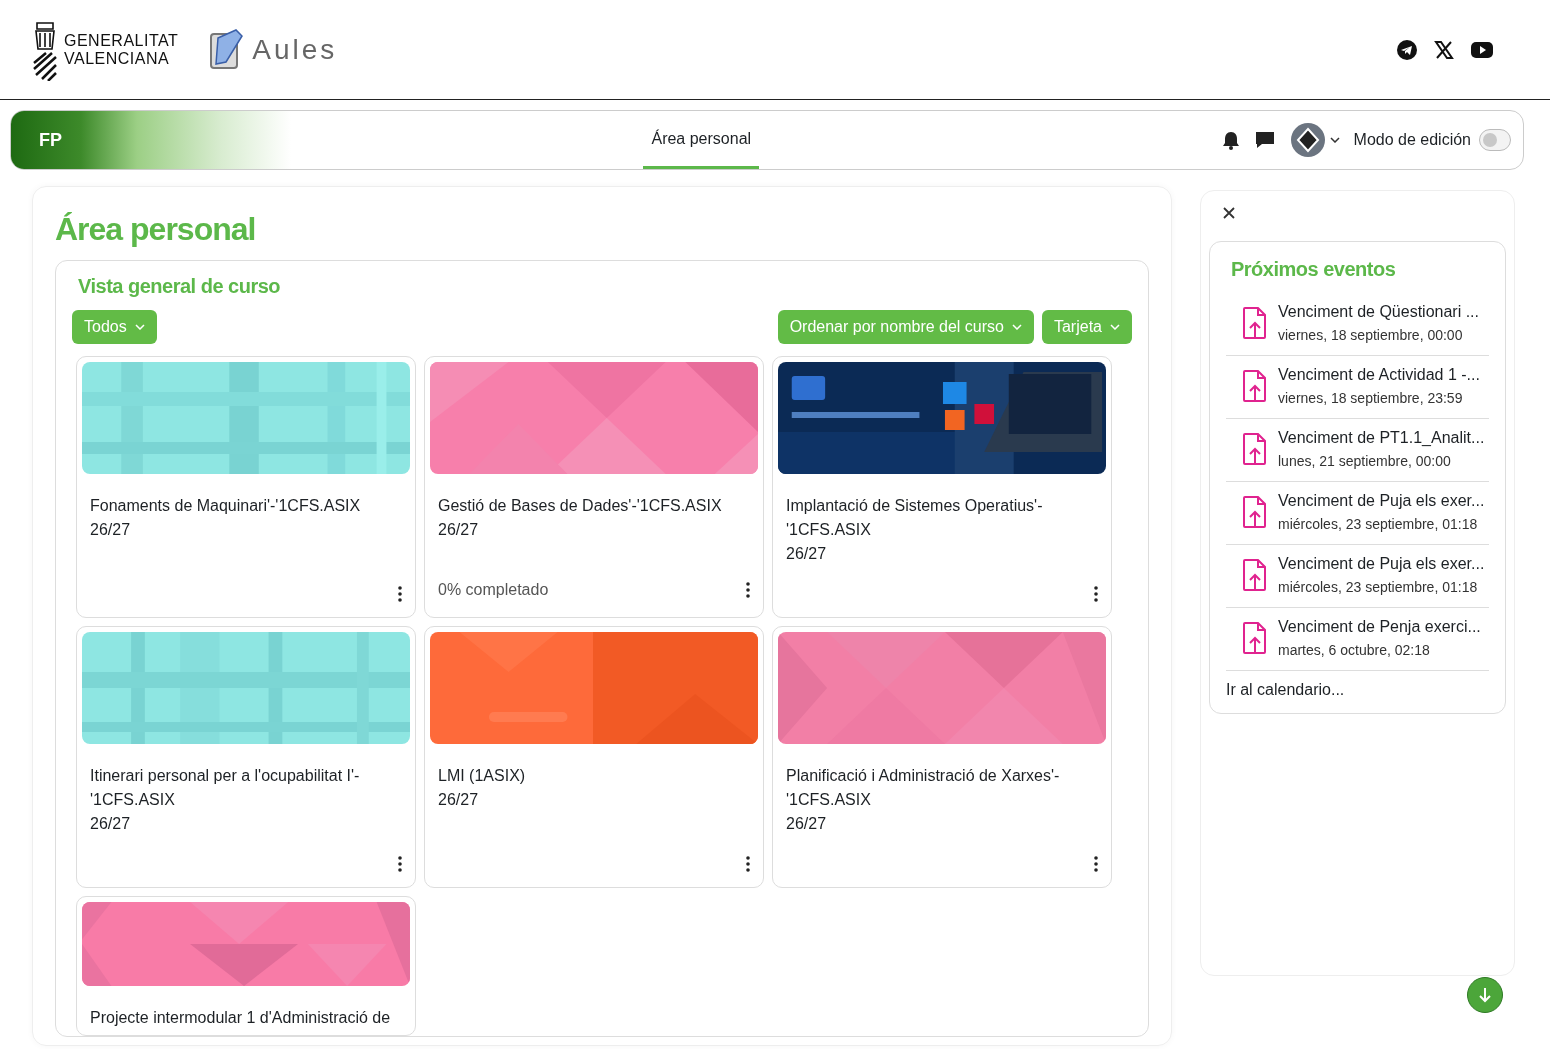  I want to click on course-card: Fonaments de Maquinari'-'1CFS.ASIX 26/27, so click(246, 487).